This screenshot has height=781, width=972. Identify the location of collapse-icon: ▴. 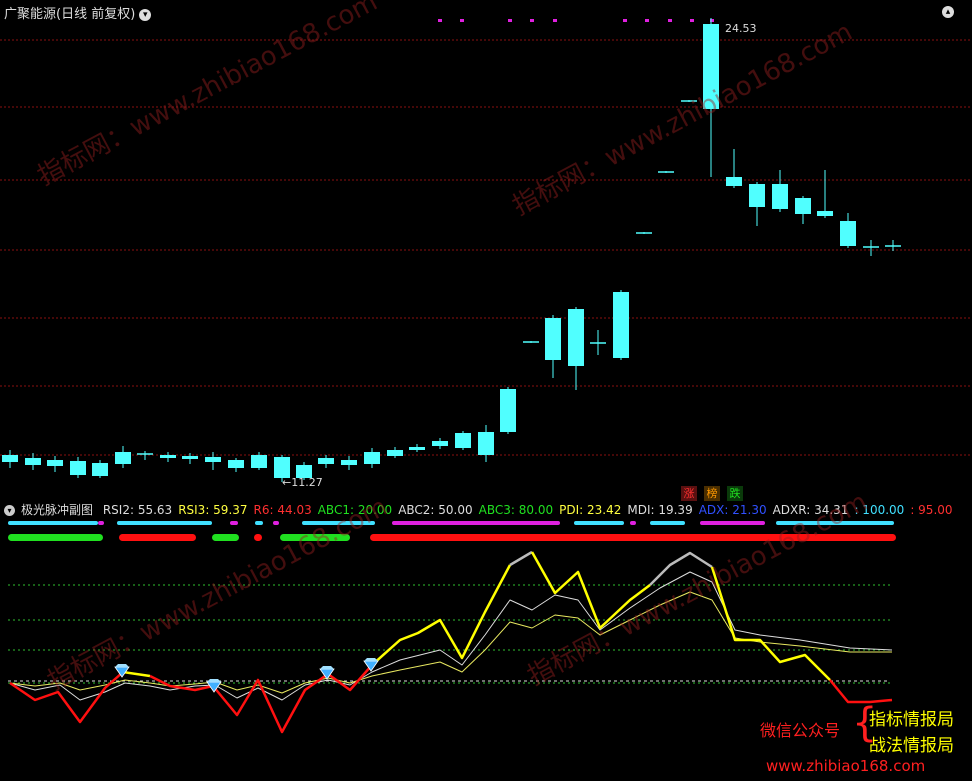
(948, 12).